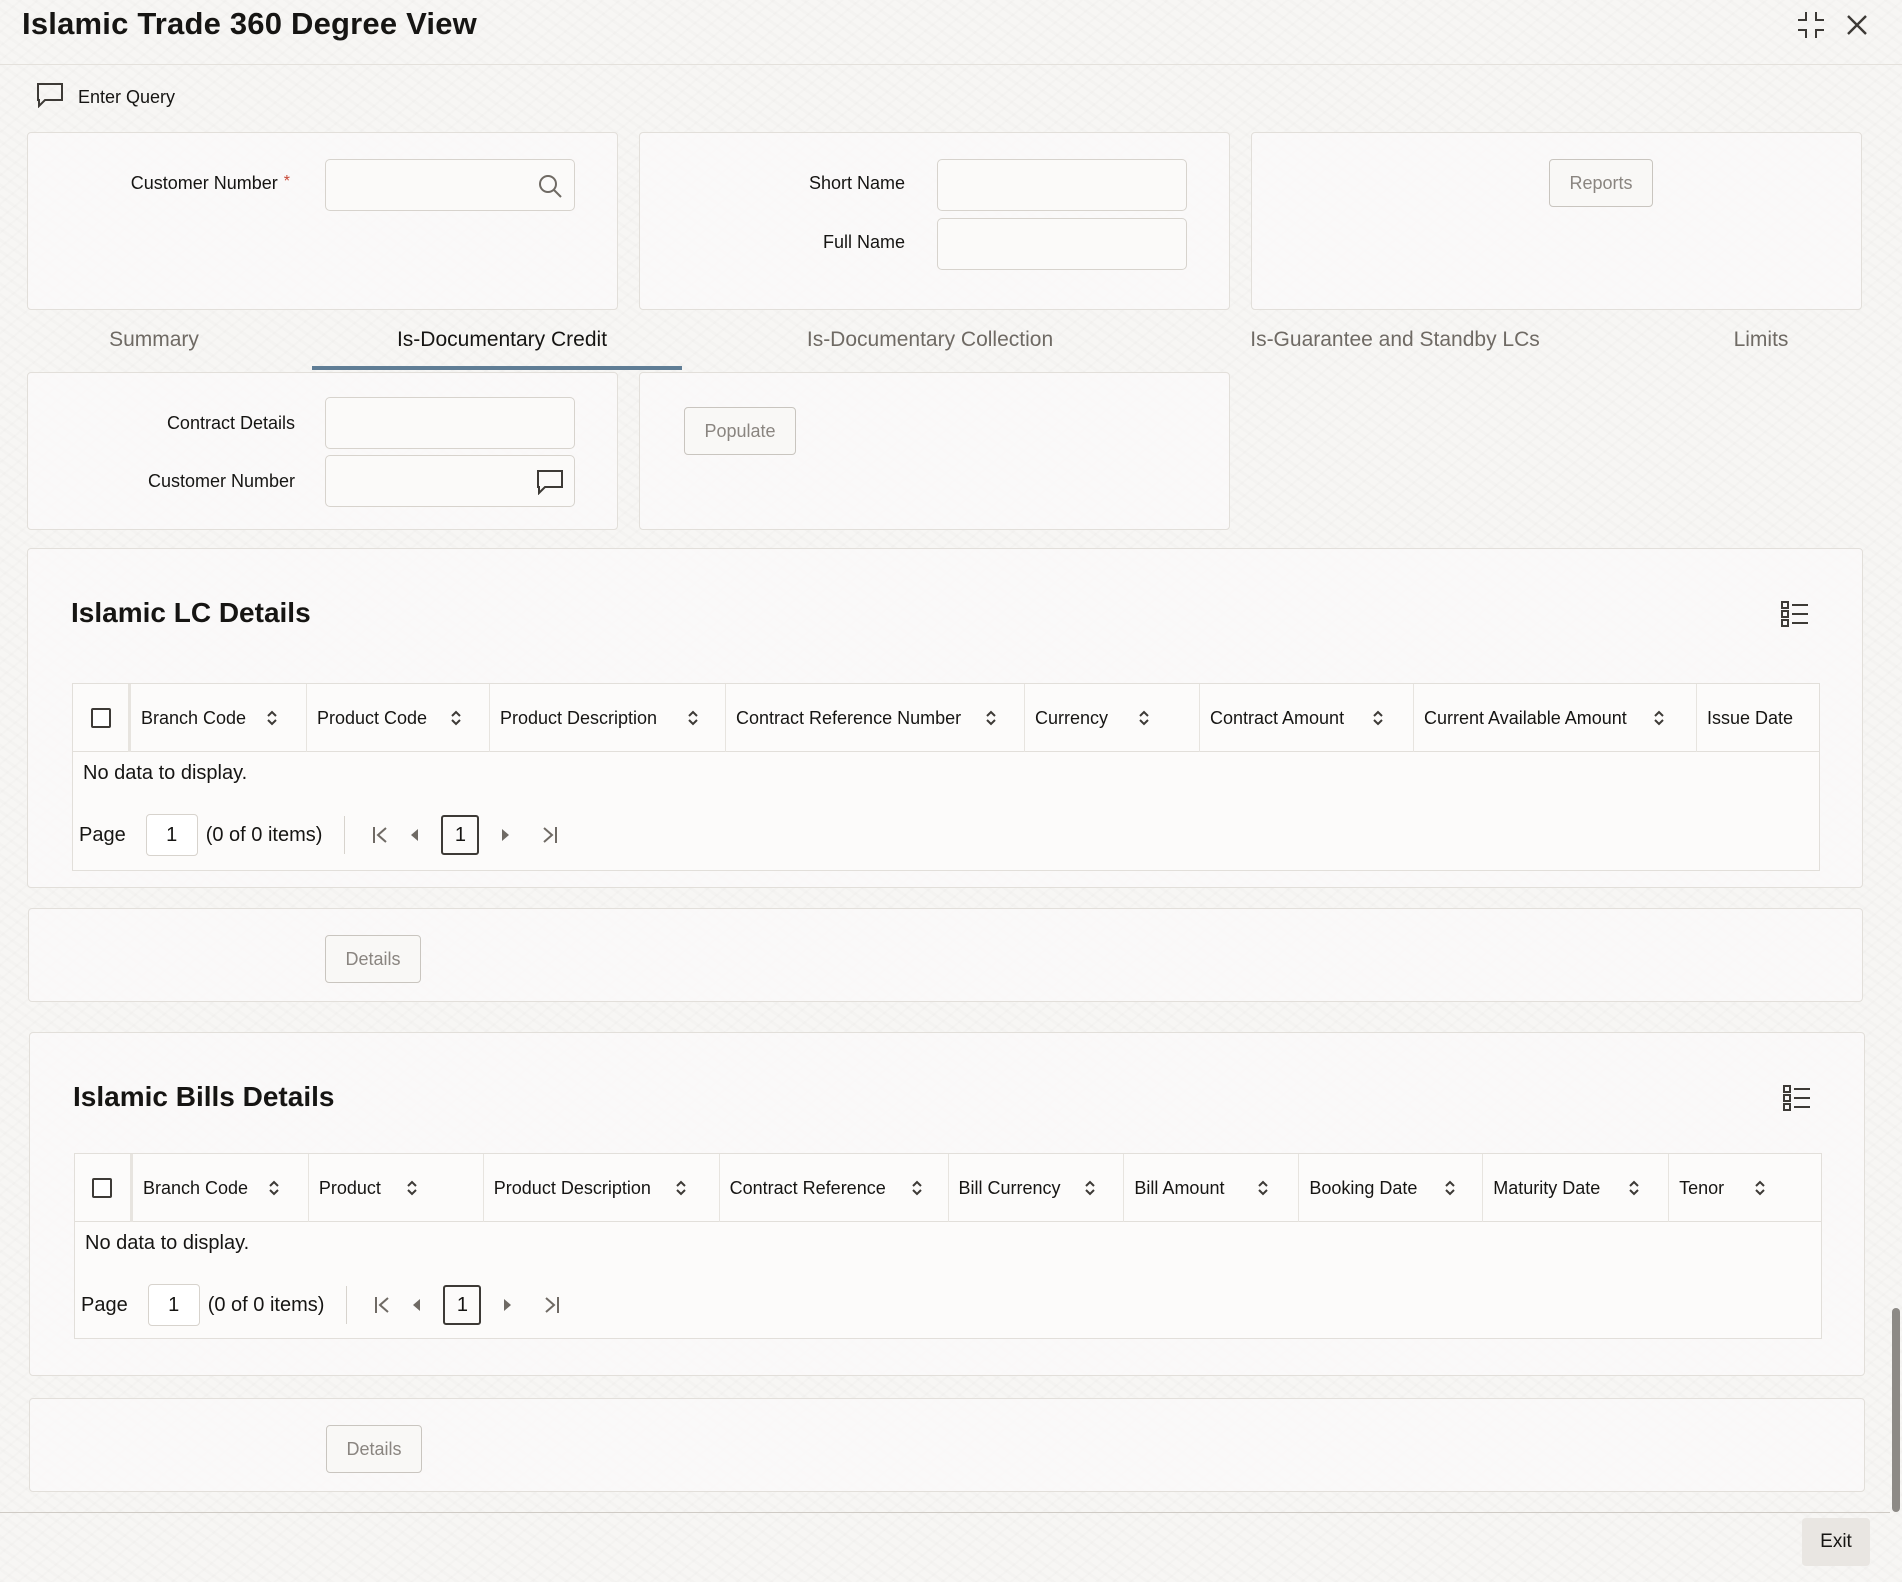 This screenshot has height=1582, width=1902. Describe the element at coordinates (398, 718) in the screenshot. I see `col-product-code: Product Code` at that location.